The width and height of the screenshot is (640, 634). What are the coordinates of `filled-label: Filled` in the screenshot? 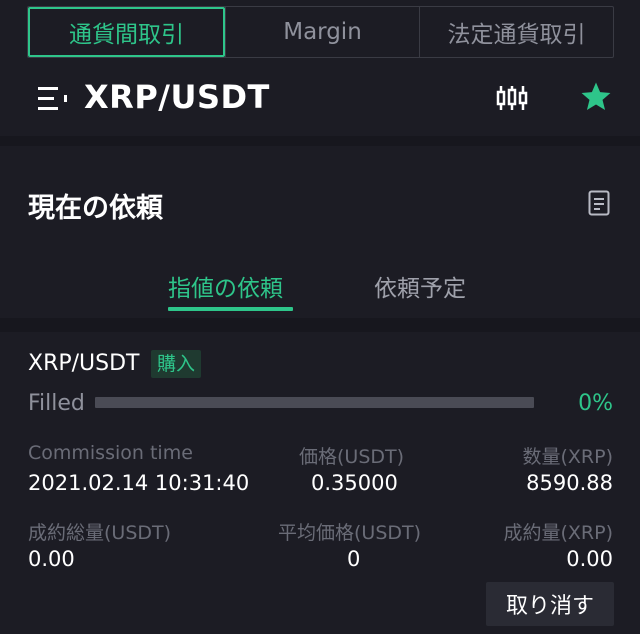 It's located at (56, 403).